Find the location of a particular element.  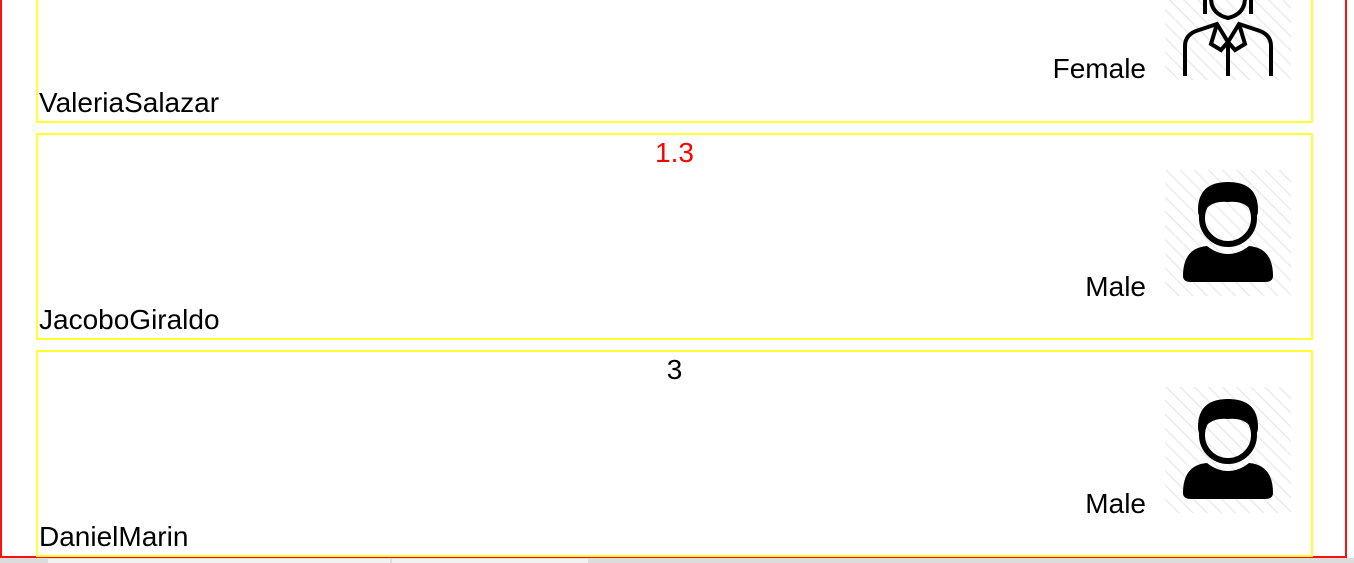

gender-label: Female is located at coordinates (1099, 68).